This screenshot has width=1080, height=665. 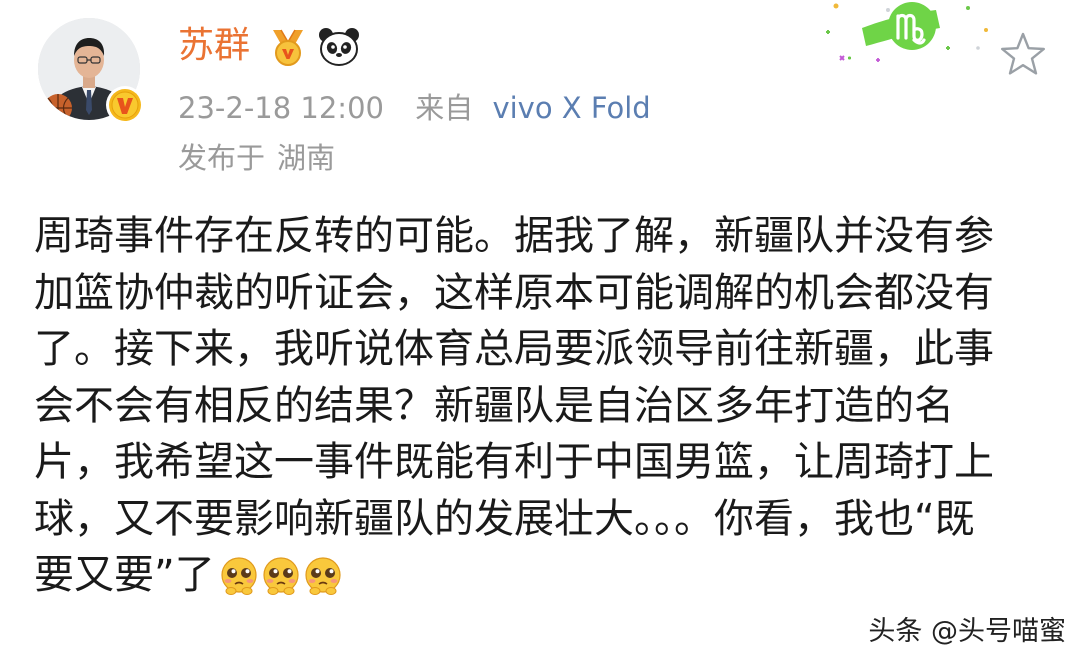 What do you see at coordinates (514, 462) in the screenshot?
I see `post-text-line: 片，我希望这一事件既能有利于中国男篮，让周琦打上` at bounding box center [514, 462].